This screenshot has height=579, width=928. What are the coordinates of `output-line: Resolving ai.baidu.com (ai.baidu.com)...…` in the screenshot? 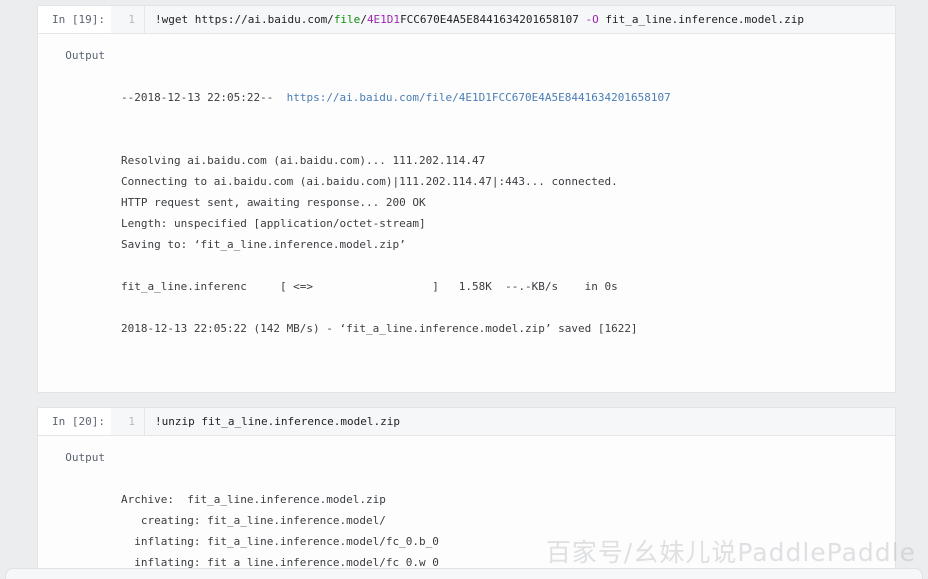 It's located at (303, 160).